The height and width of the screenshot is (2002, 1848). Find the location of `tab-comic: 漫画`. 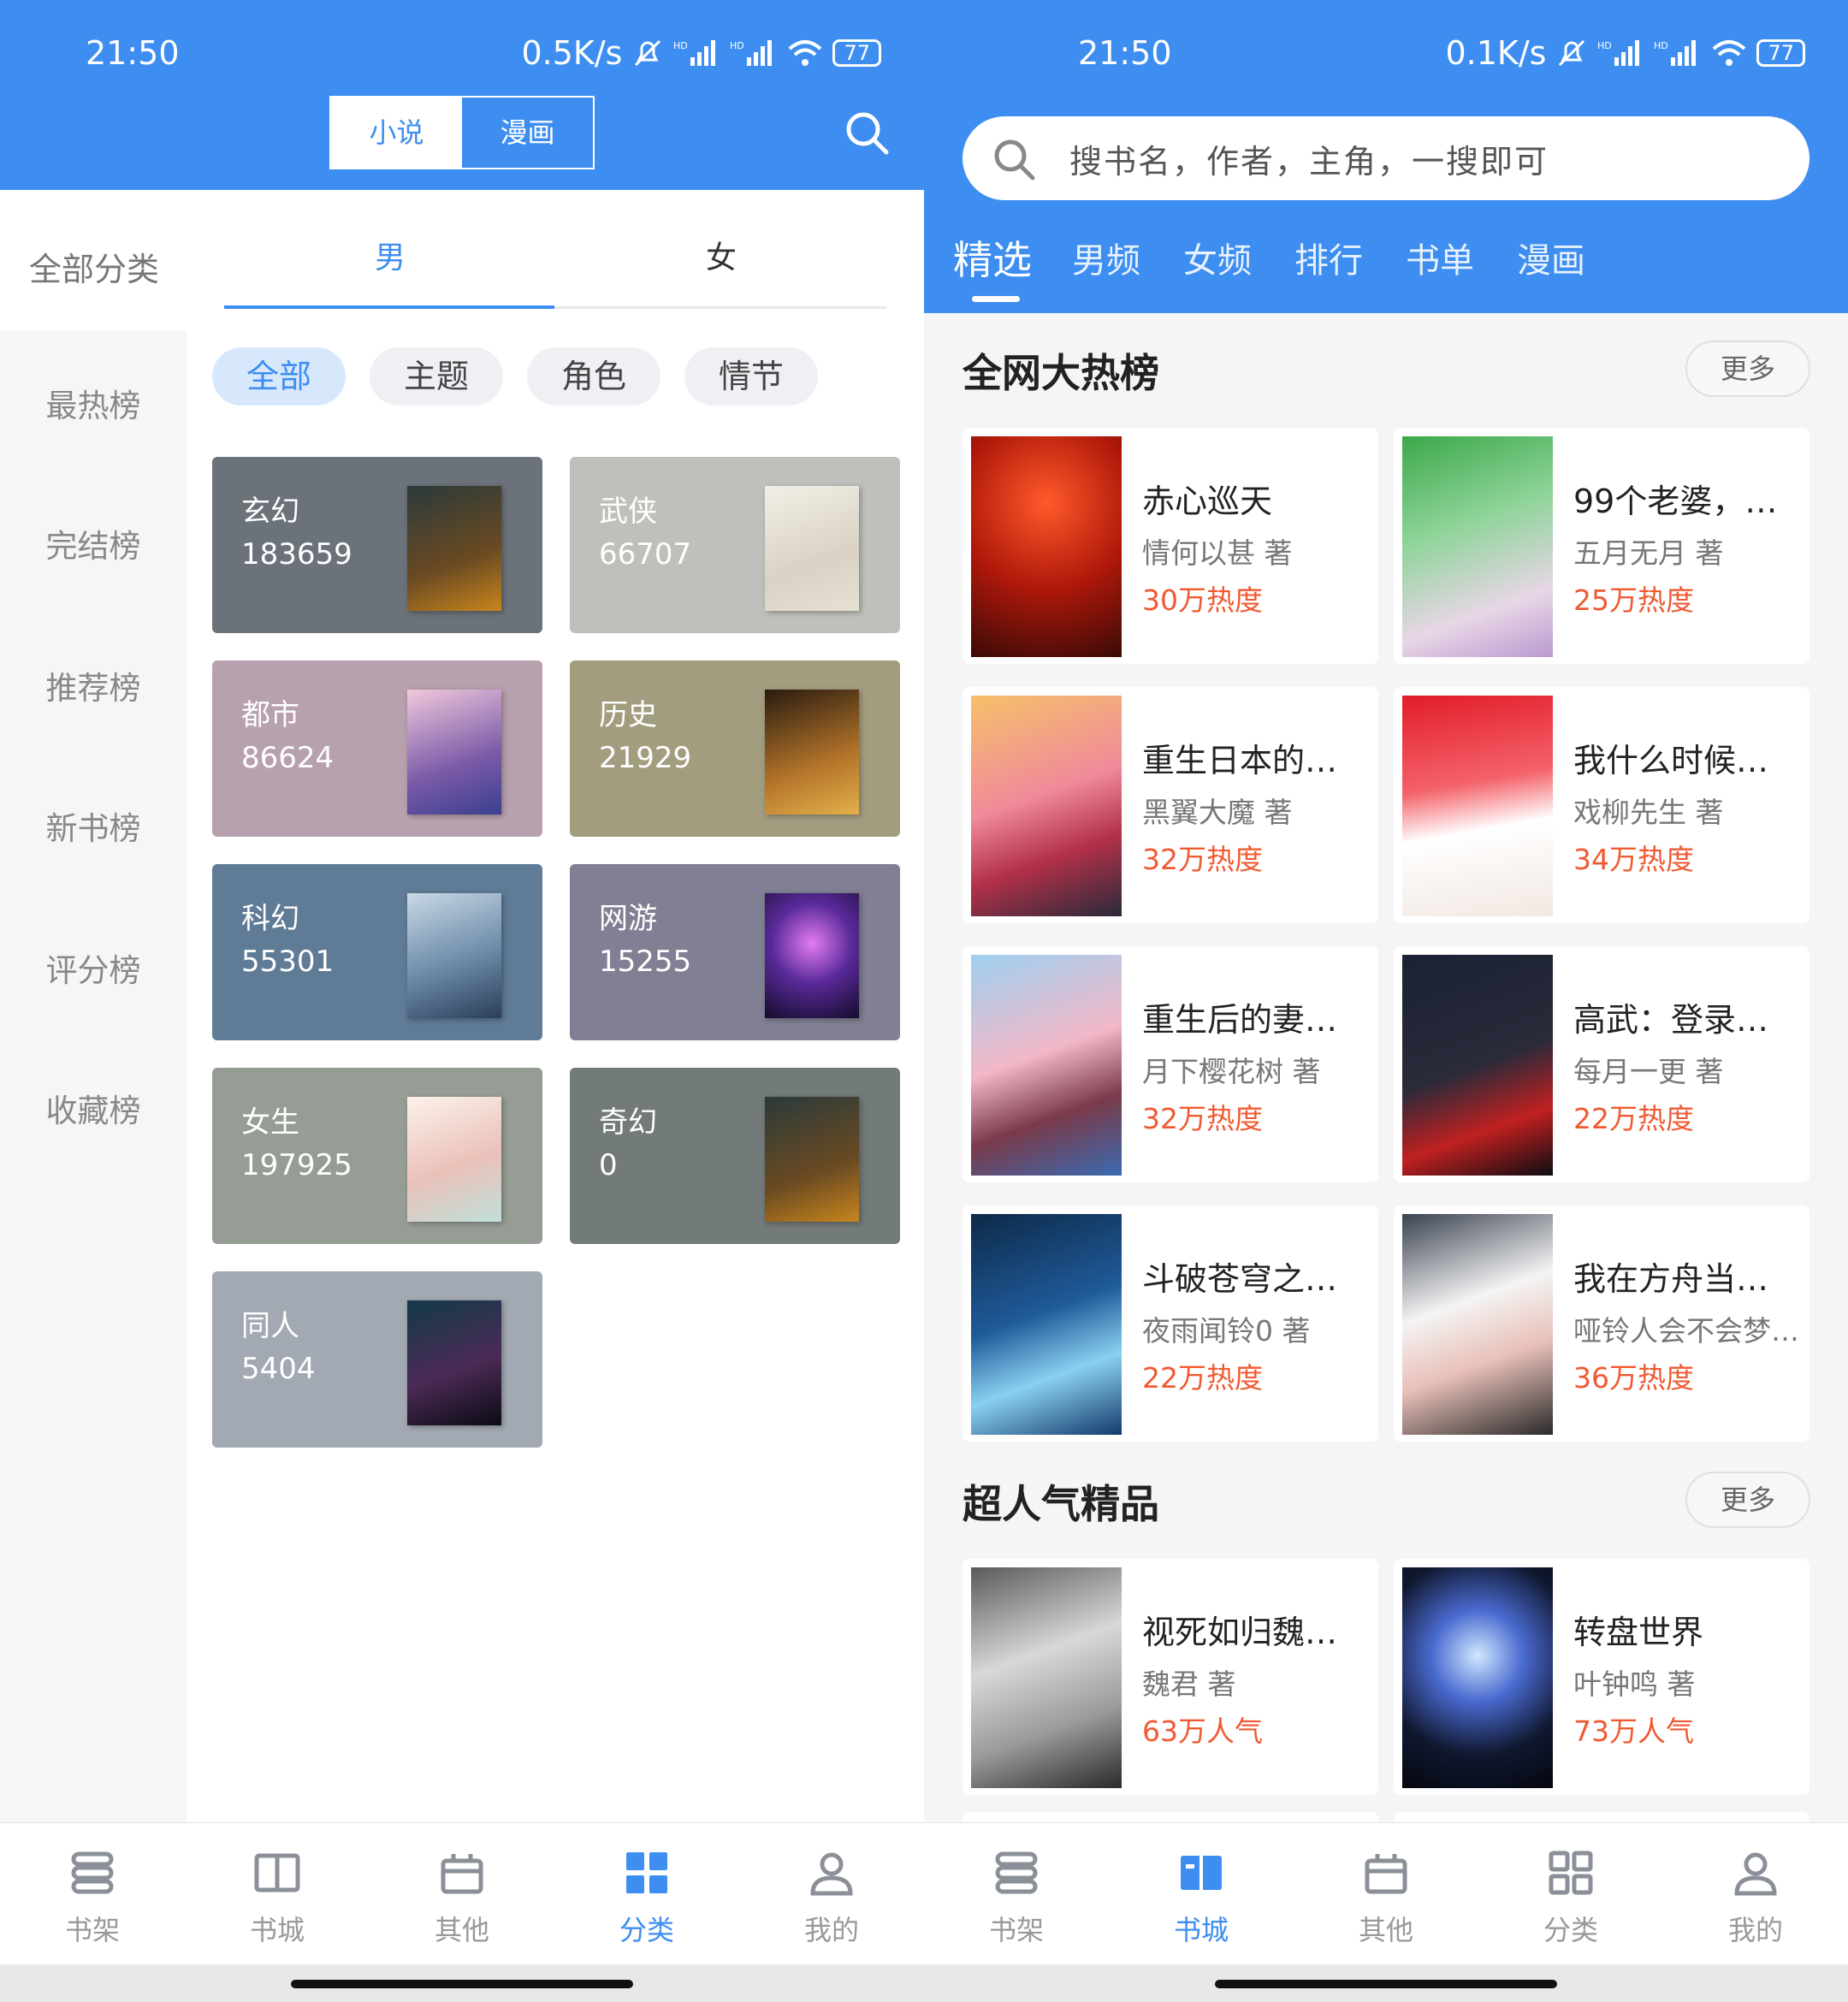

tab-comic: 漫画 is located at coordinates (1551, 257).